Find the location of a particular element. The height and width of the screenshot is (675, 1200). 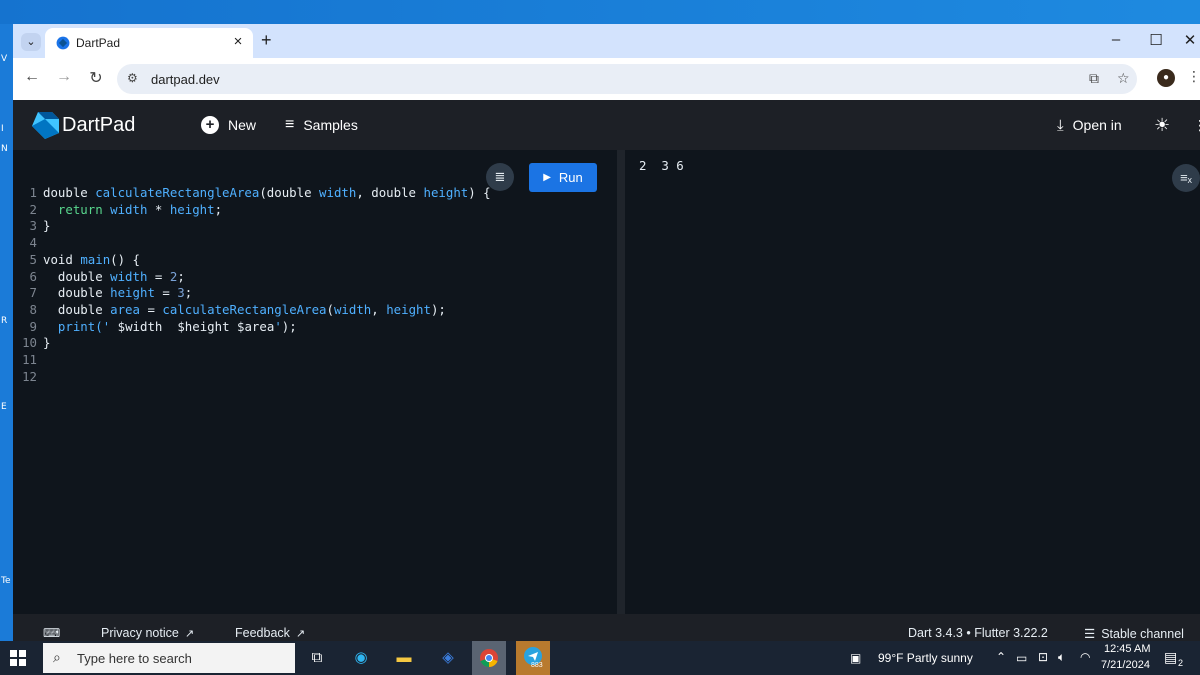

code-token: $width is located at coordinates (140, 326).